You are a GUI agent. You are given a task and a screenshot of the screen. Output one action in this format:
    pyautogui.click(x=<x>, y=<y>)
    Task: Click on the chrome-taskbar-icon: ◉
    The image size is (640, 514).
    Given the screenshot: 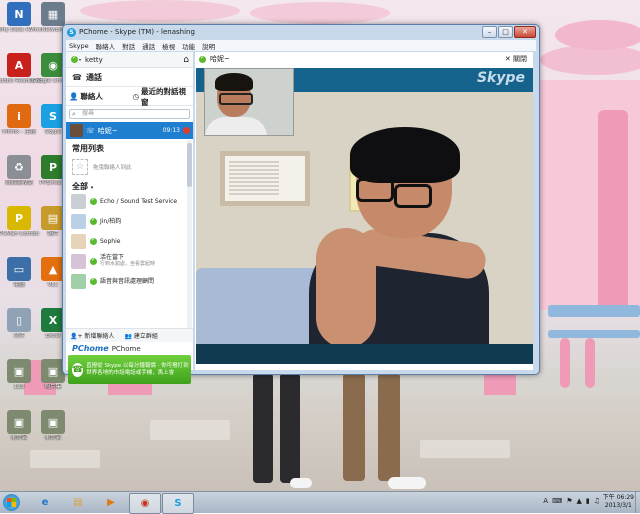 What is the action you would take?
    pyautogui.click(x=145, y=503)
    